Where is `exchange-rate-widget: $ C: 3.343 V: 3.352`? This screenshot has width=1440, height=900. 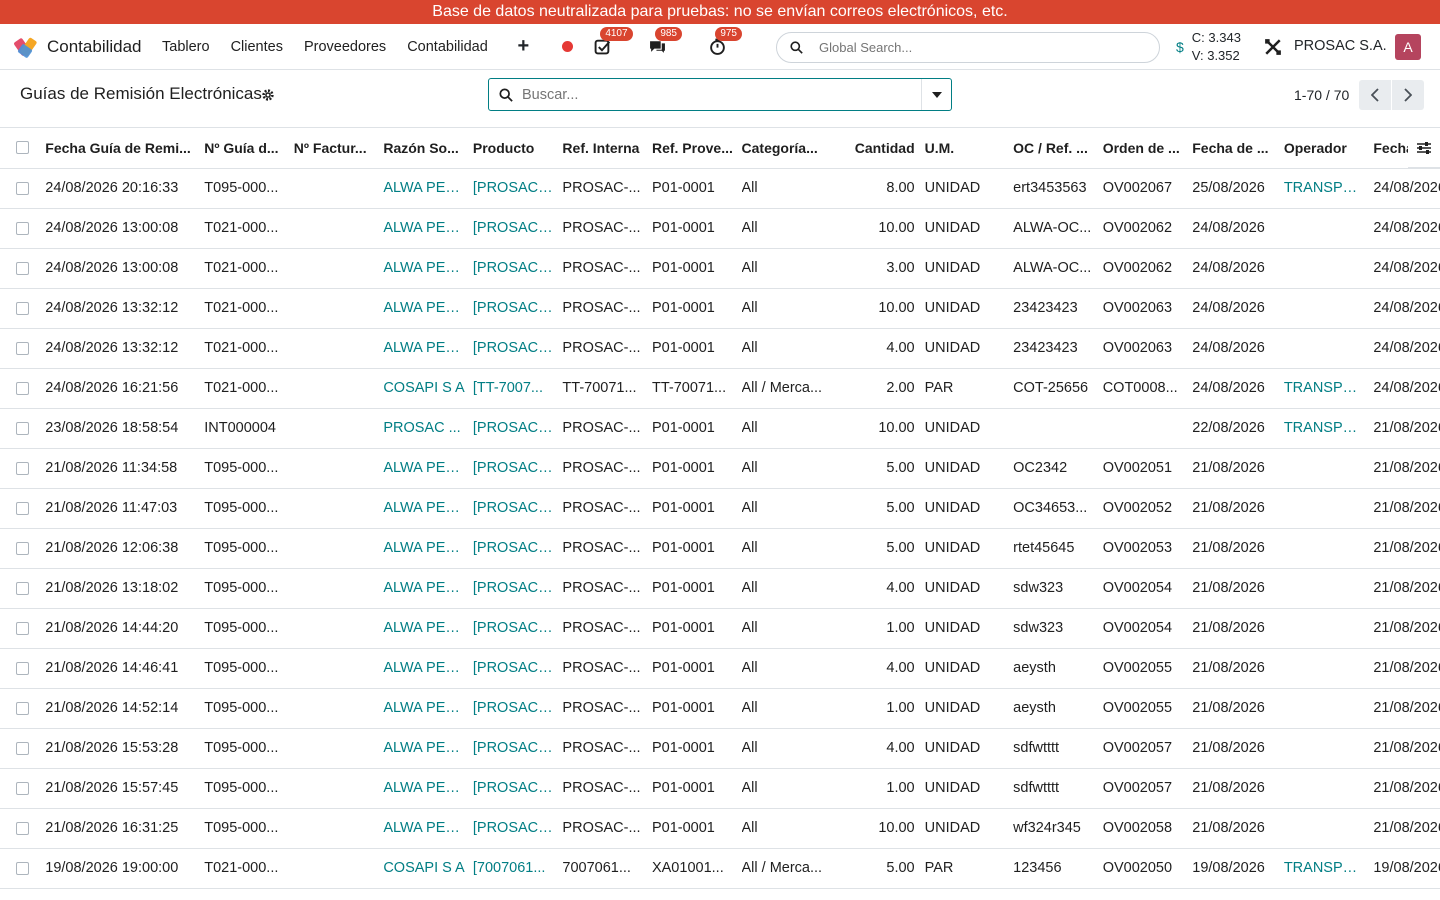
exchange-rate-widget: $ C: 3.343 V: 3.352 is located at coordinates (1208, 47).